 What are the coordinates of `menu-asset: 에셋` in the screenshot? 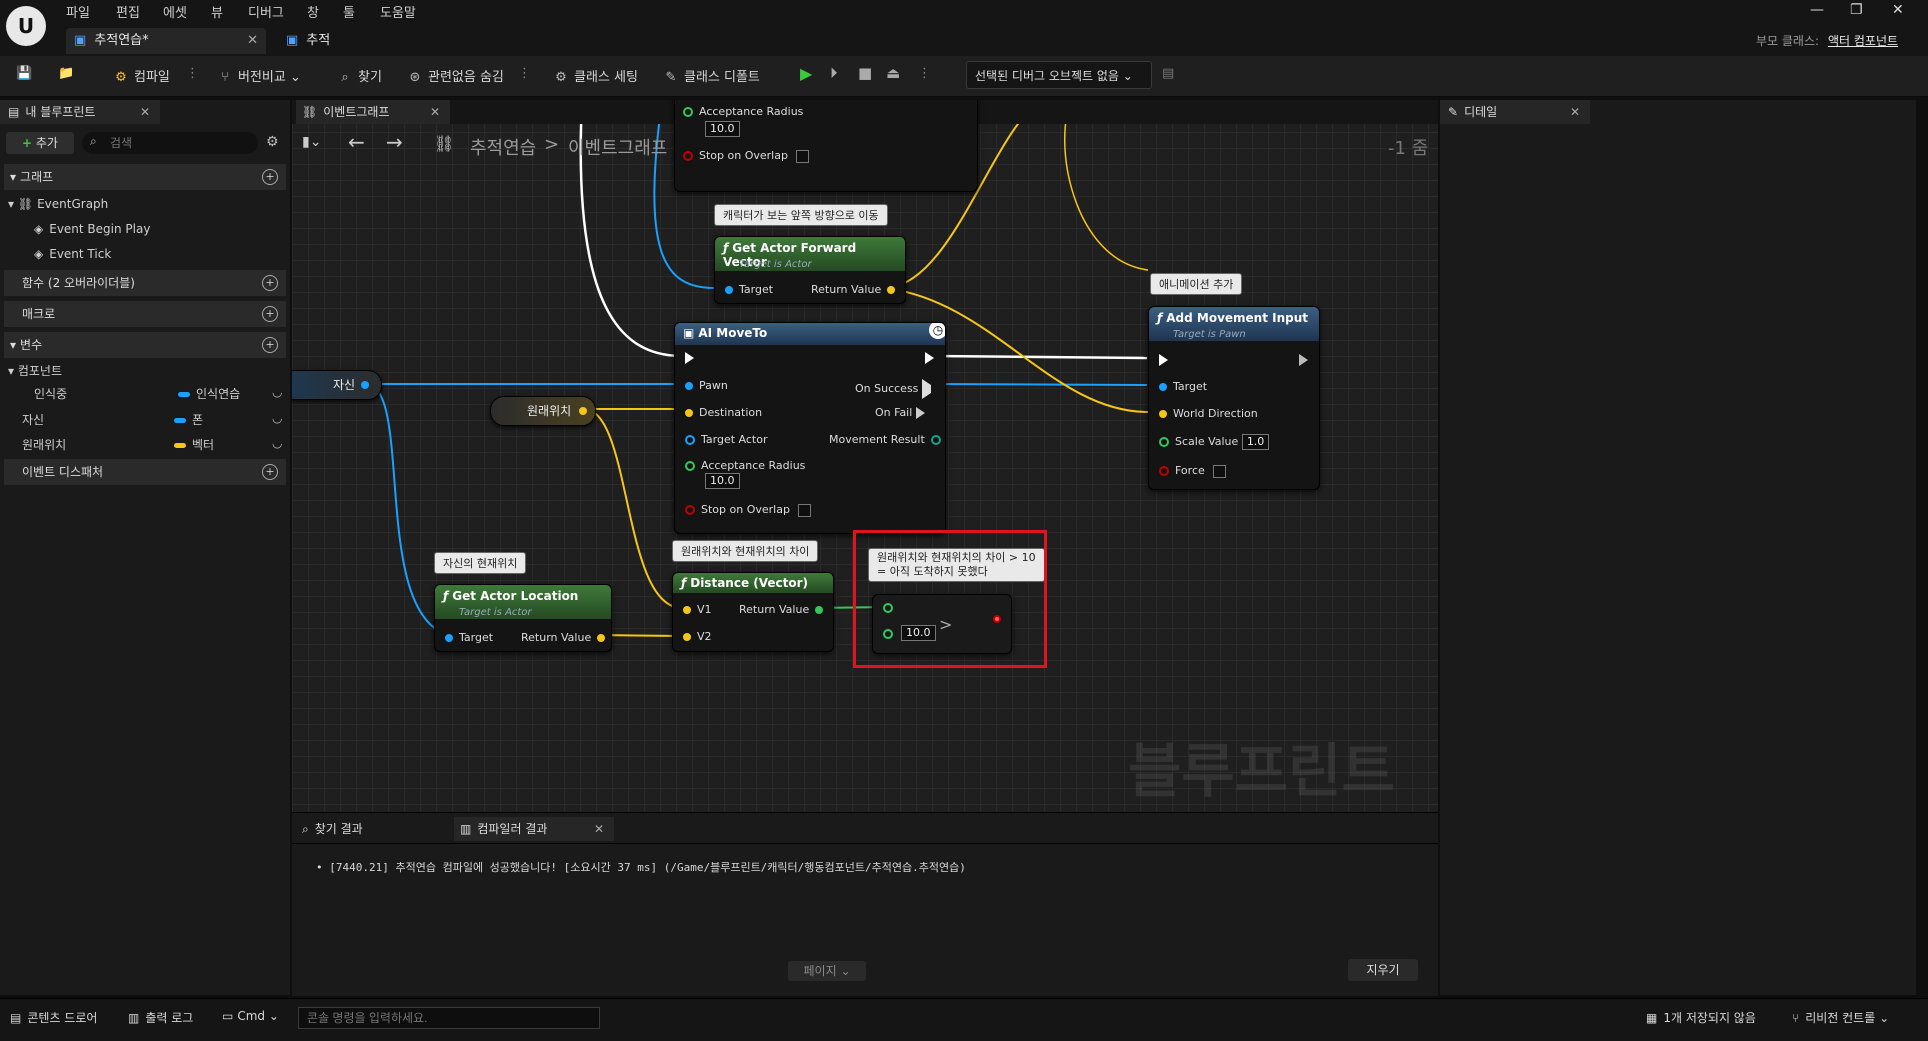 It's located at (175, 11).